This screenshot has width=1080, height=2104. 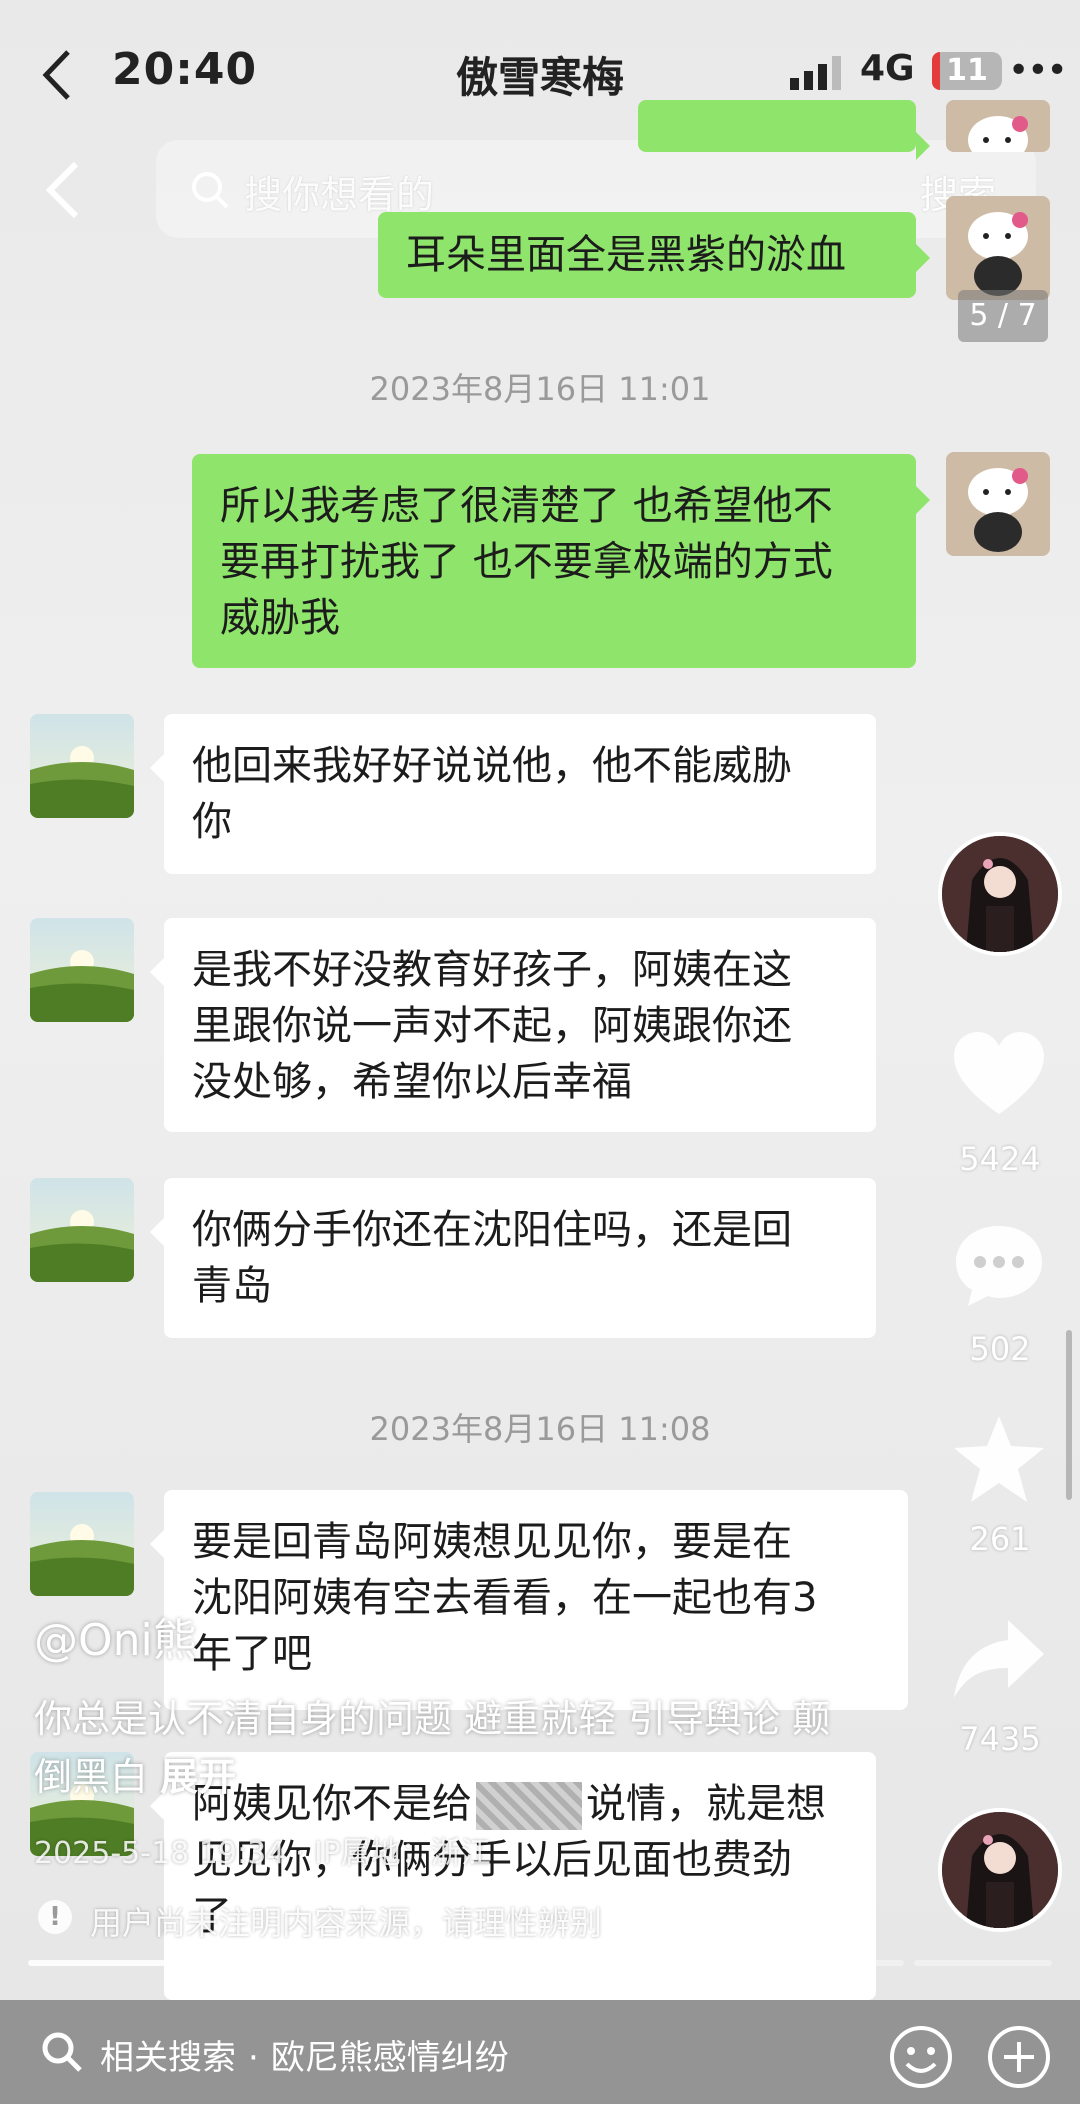 What do you see at coordinates (921, 2057) in the screenshot?
I see `emoji-icon` at bounding box center [921, 2057].